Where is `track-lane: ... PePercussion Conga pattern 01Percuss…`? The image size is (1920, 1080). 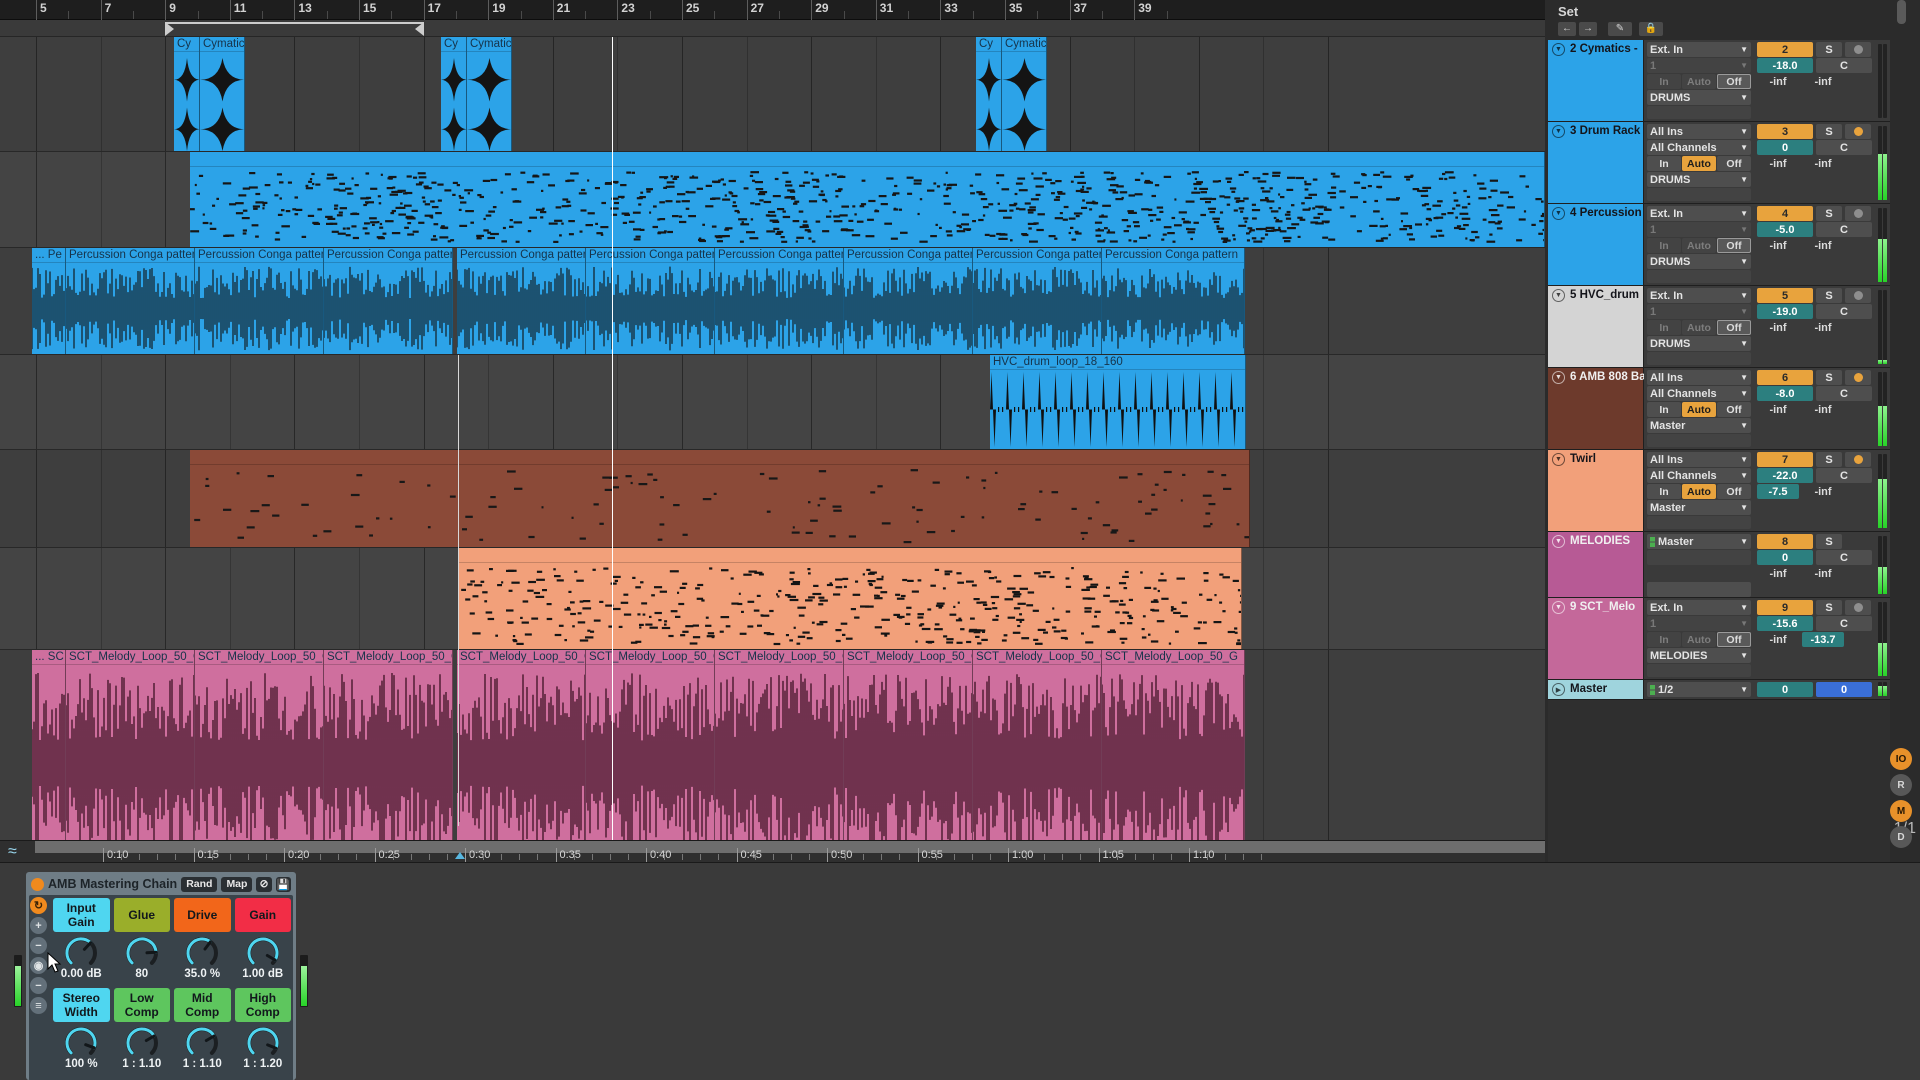 track-lane: ... PePercussion Conga pattern 01Percuss… is located at coordinates (772, 301).